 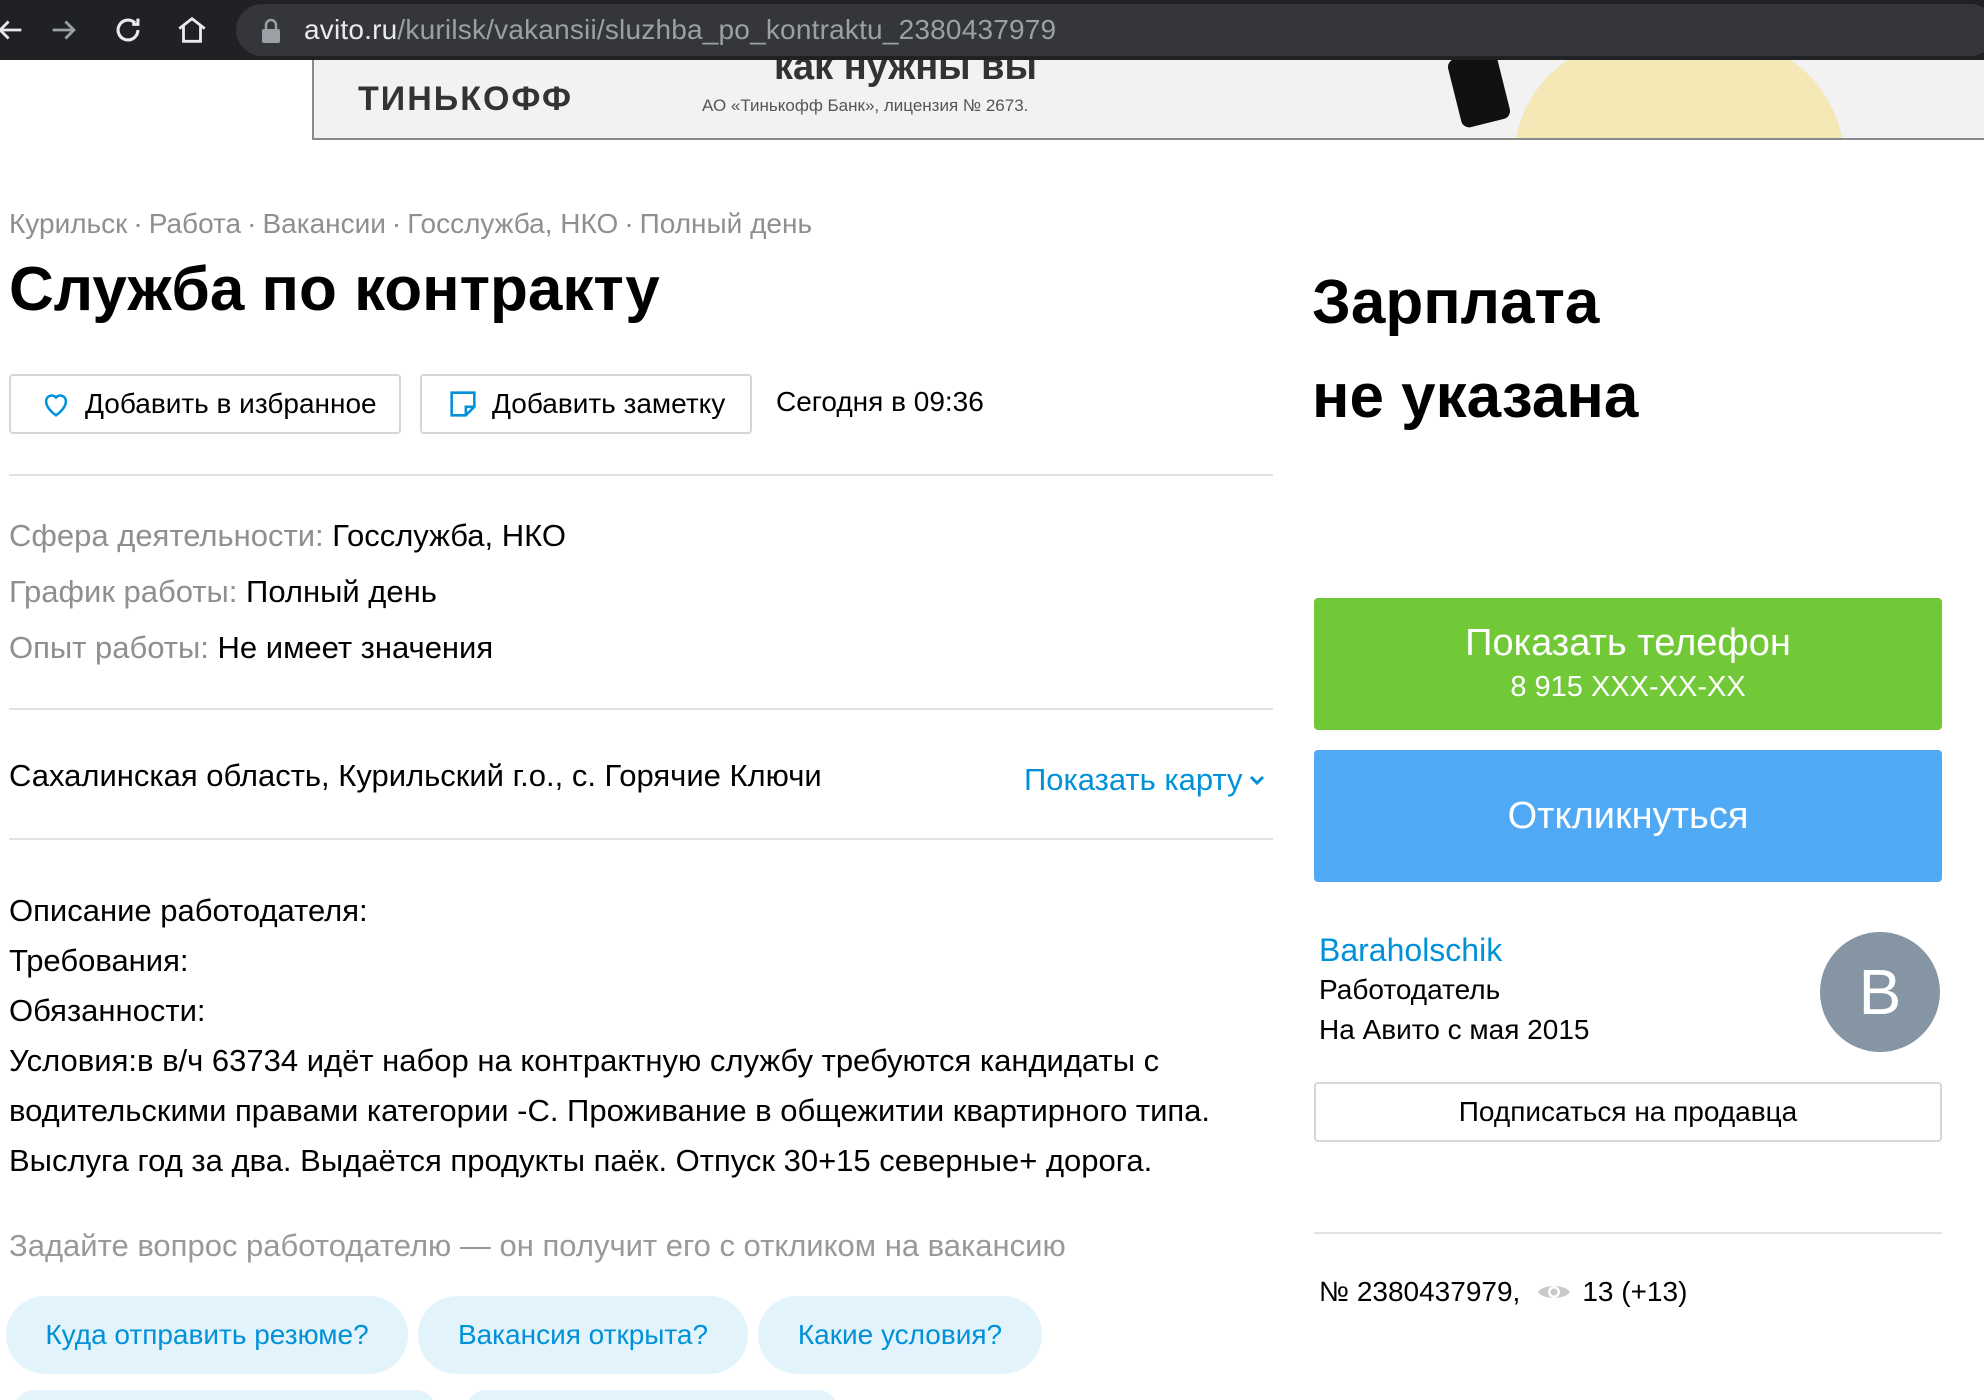 What do you see at coordinates (583, 1335) in the screenshot?
I see `question-chip: Вакансия открыта?` at bounding box center [583, 1335].